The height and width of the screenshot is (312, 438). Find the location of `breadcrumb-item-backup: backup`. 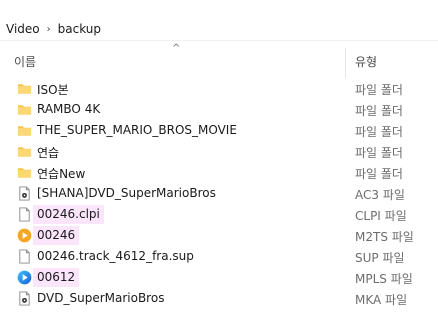

breadcrumb-item-backup: backup is located at coordinates (79, 29).